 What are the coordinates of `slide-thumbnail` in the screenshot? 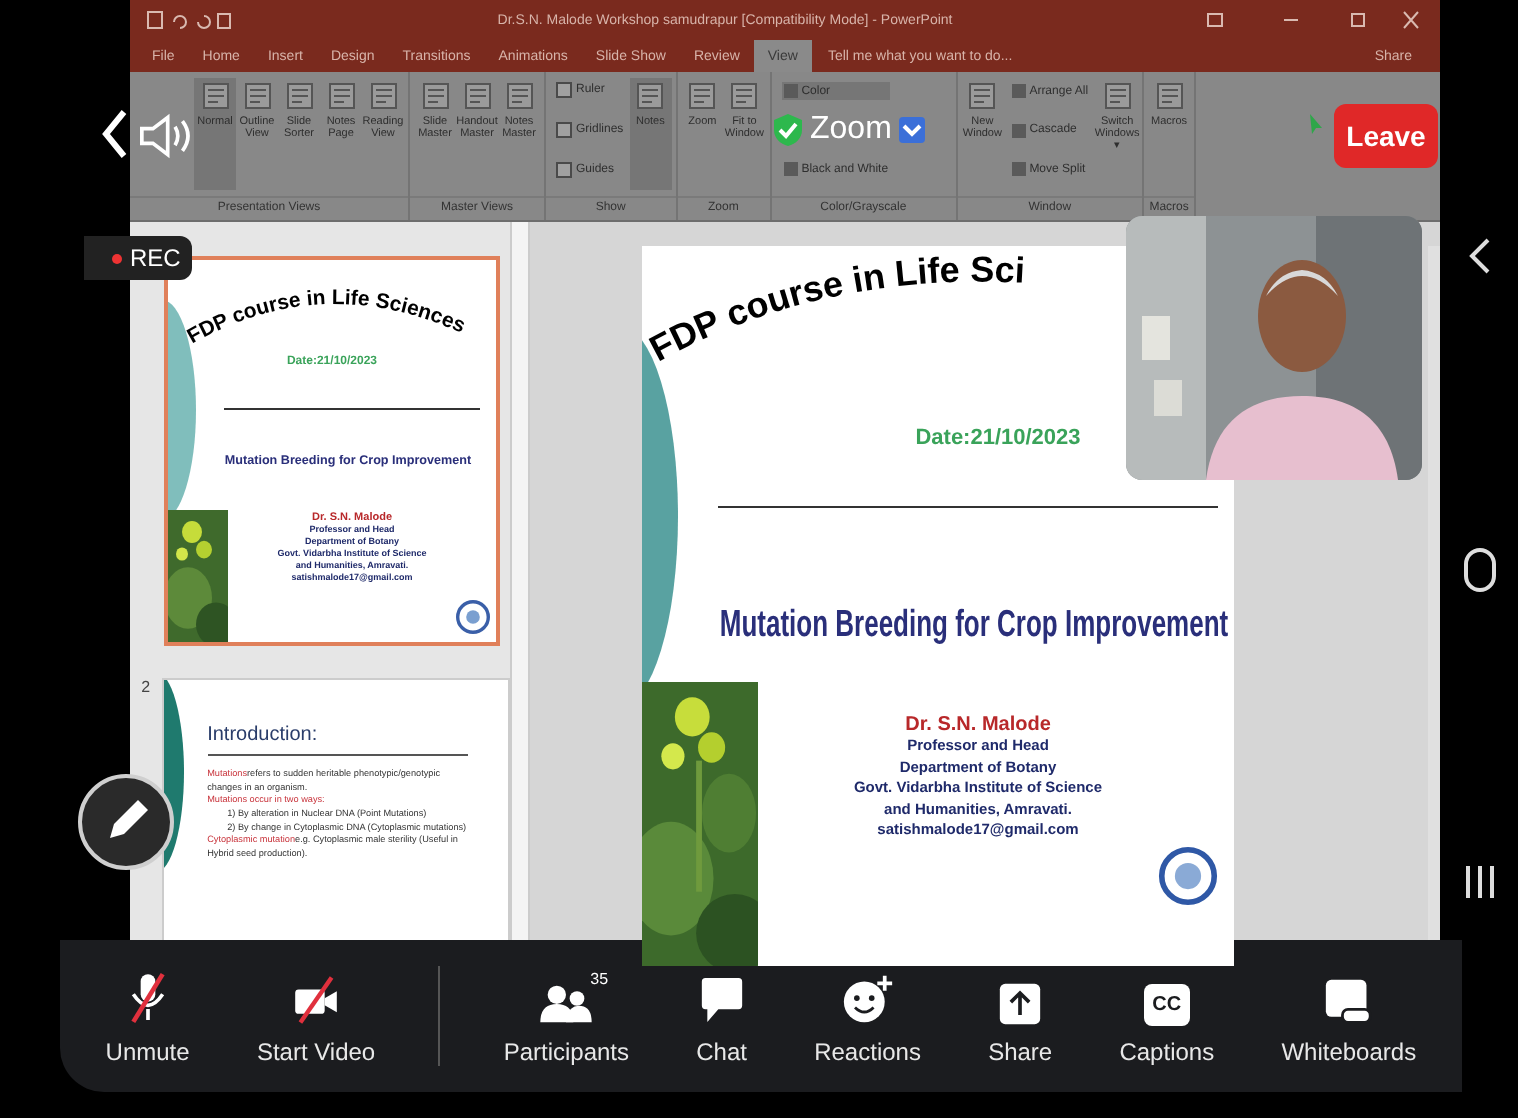 It's located at (335, 809).